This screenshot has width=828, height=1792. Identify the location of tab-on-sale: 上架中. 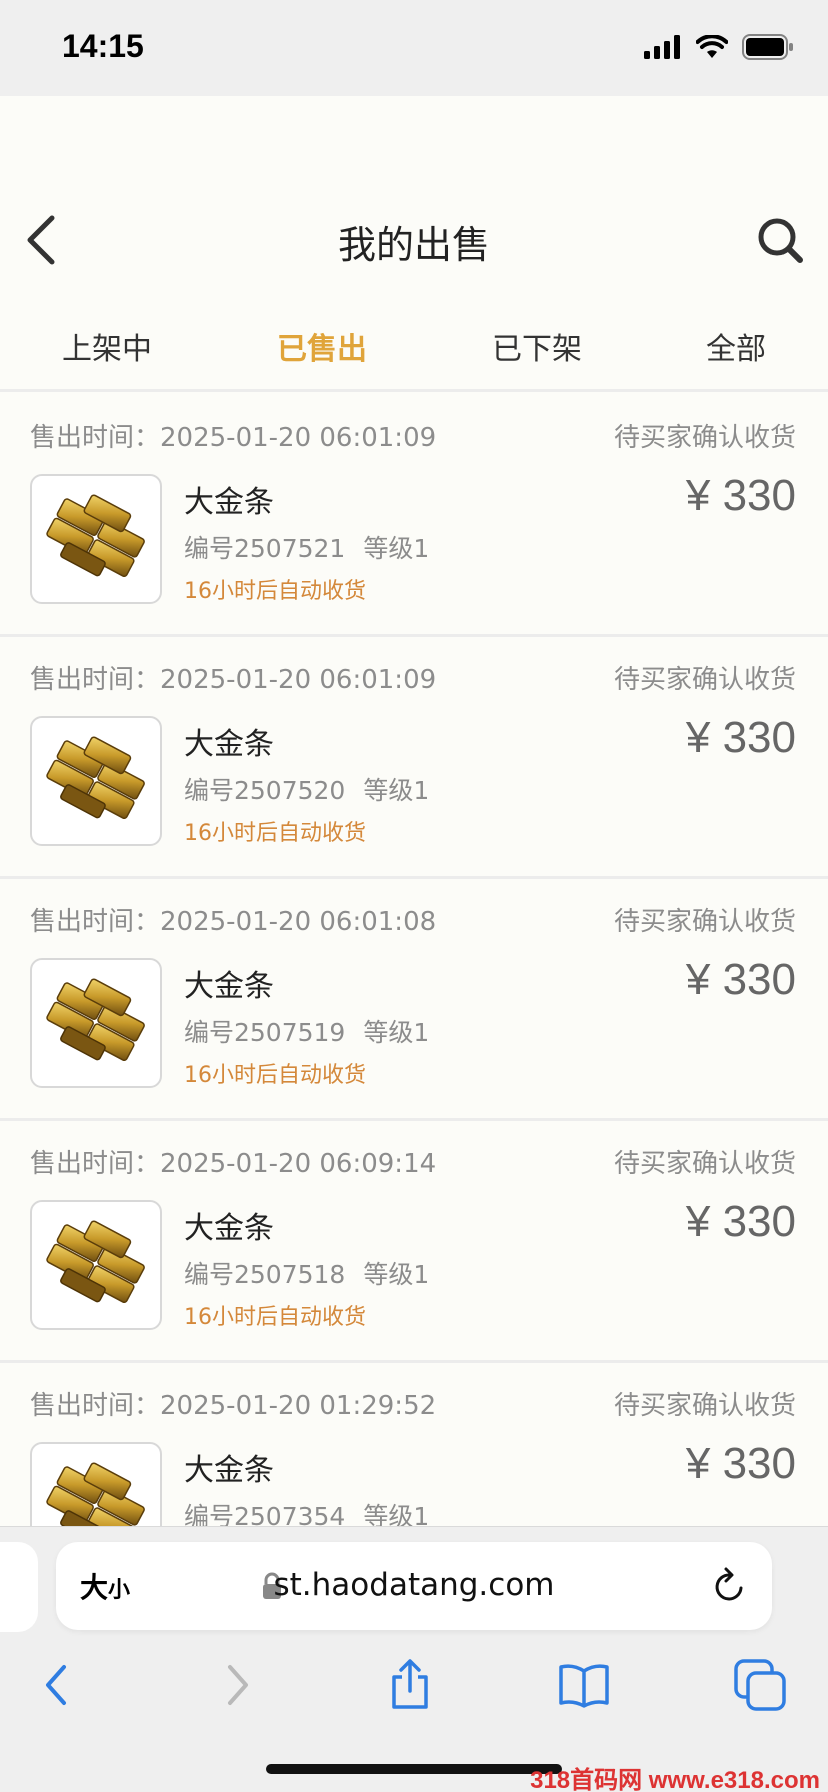
(107, 346).